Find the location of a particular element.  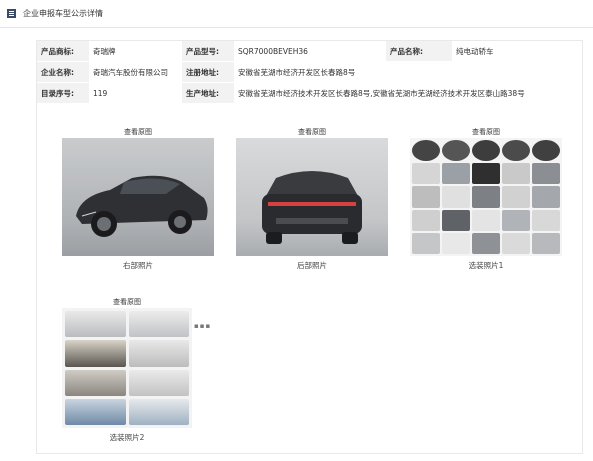

photo-card-right: 查看原图 右部照片 is located at coordinates (138, 198).